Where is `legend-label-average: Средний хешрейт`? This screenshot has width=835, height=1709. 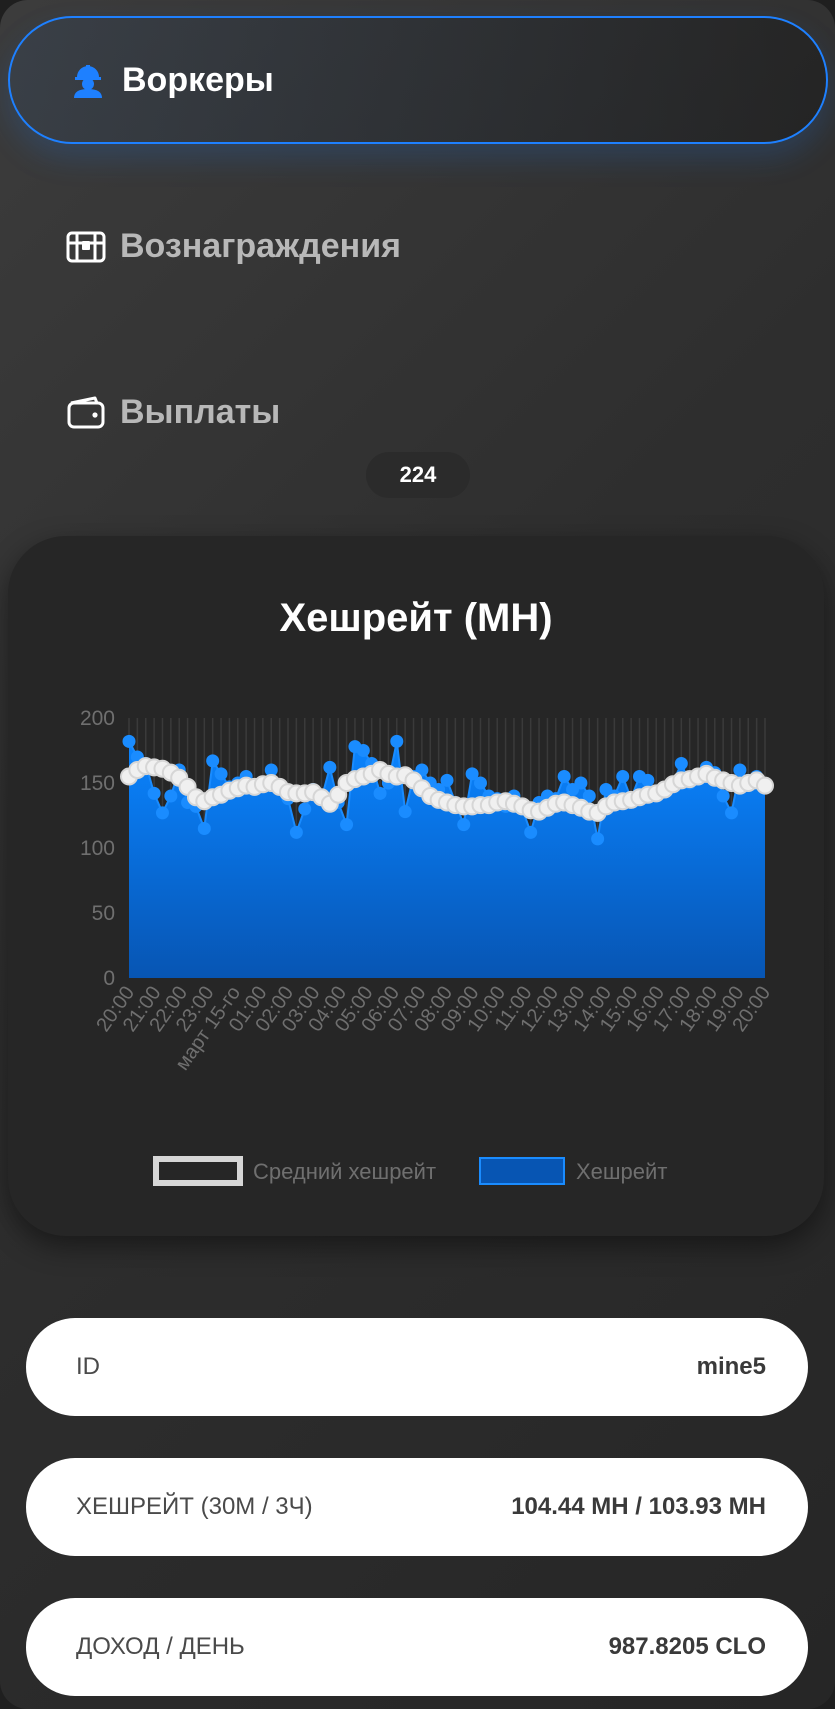
legend-label-average: Средний хешрейт is located at coordinates (344, 1171).